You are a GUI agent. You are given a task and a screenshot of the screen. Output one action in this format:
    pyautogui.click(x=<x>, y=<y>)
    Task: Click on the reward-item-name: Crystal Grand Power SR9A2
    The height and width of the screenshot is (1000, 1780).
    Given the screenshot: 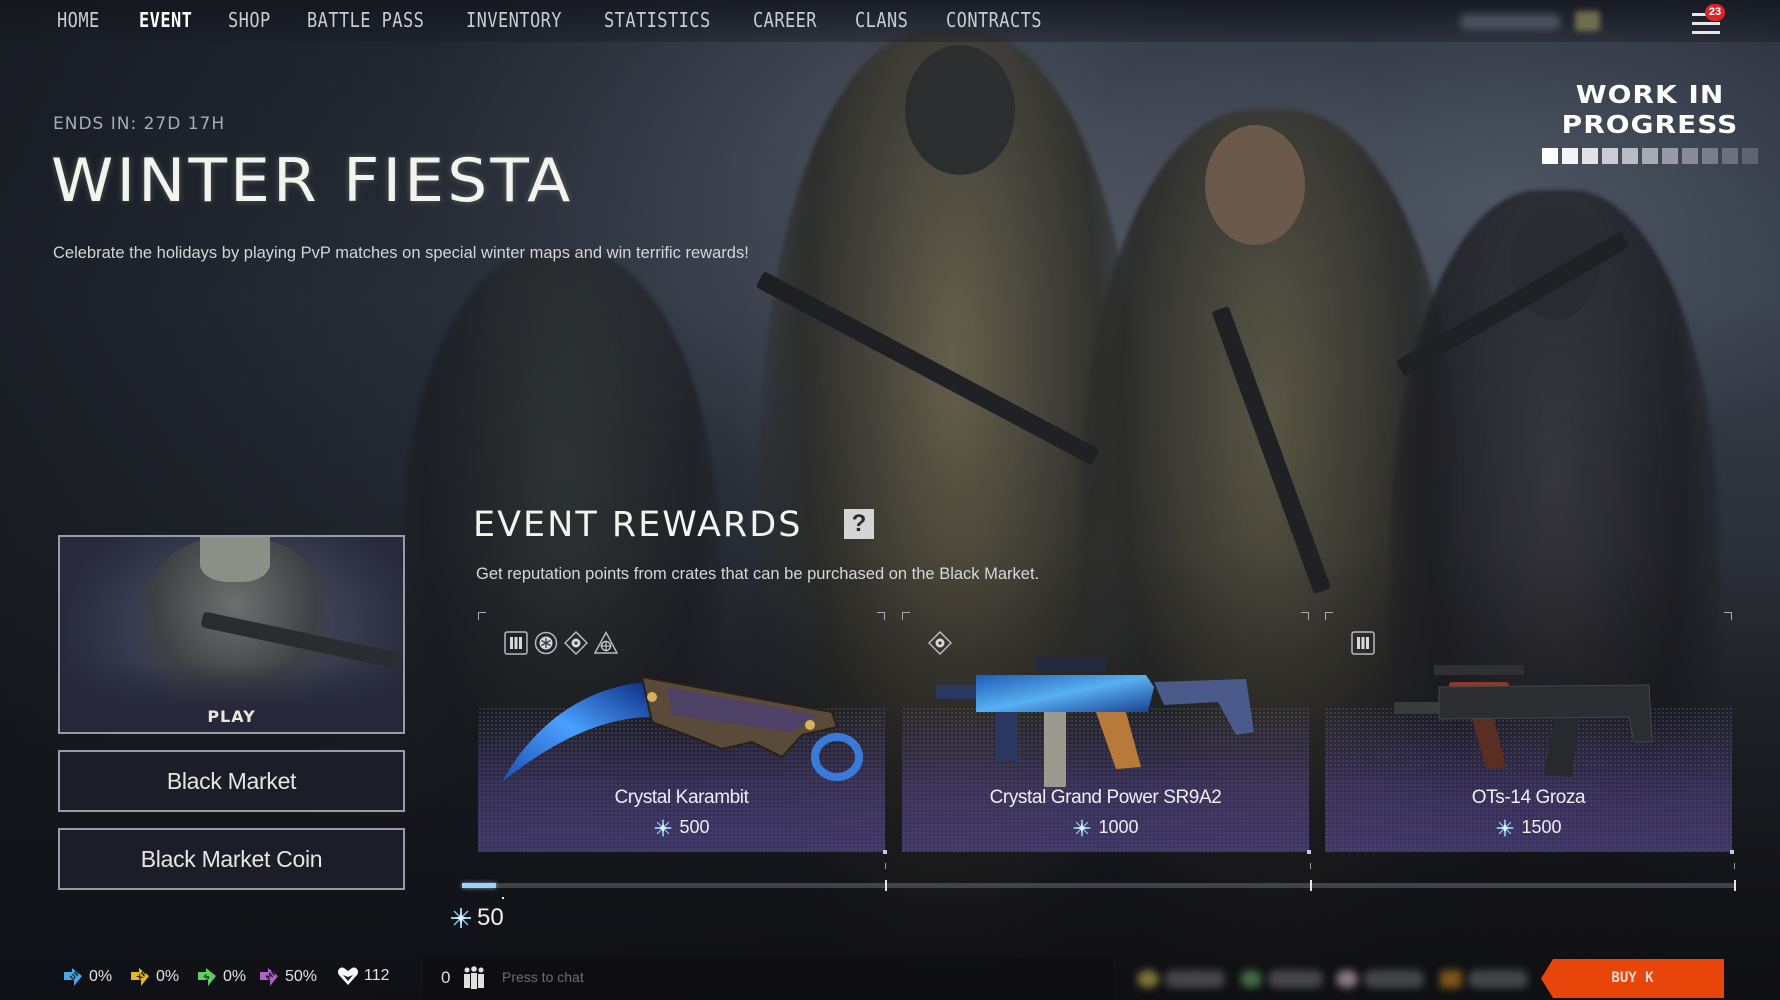 What is the action you would take?
    pyautogui.click(x=1105, y=797)
    